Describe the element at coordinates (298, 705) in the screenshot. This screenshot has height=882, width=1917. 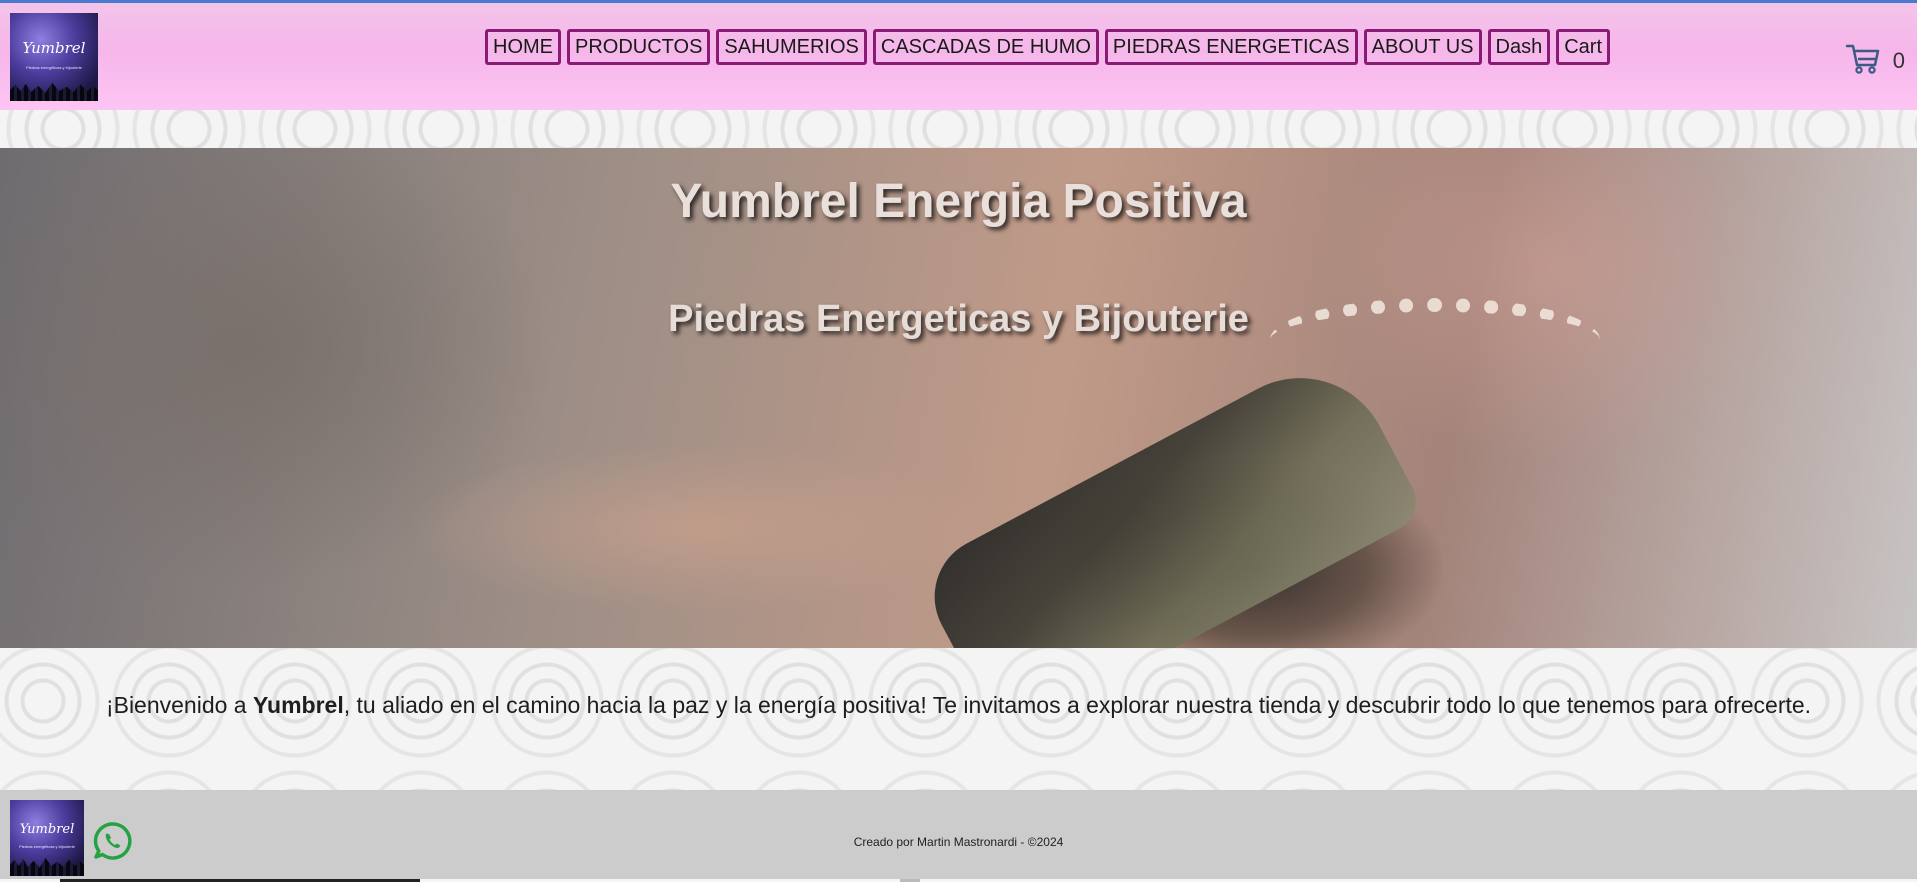
I see `welcome-brand: Yumbrel` at that location.